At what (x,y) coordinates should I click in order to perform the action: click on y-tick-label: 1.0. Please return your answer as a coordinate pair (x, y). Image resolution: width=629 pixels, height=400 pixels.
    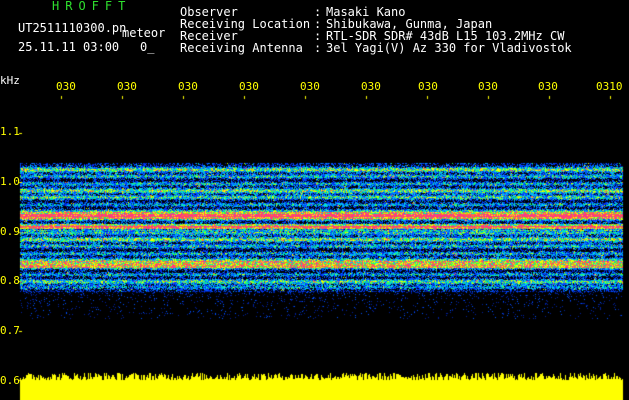
    Looking at the image, I should click on (10, 181).